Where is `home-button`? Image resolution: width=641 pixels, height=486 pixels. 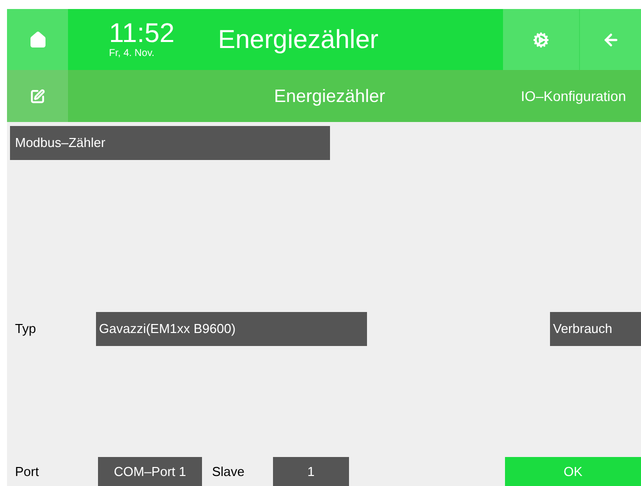
home-button is located at coordinates (37, 39).